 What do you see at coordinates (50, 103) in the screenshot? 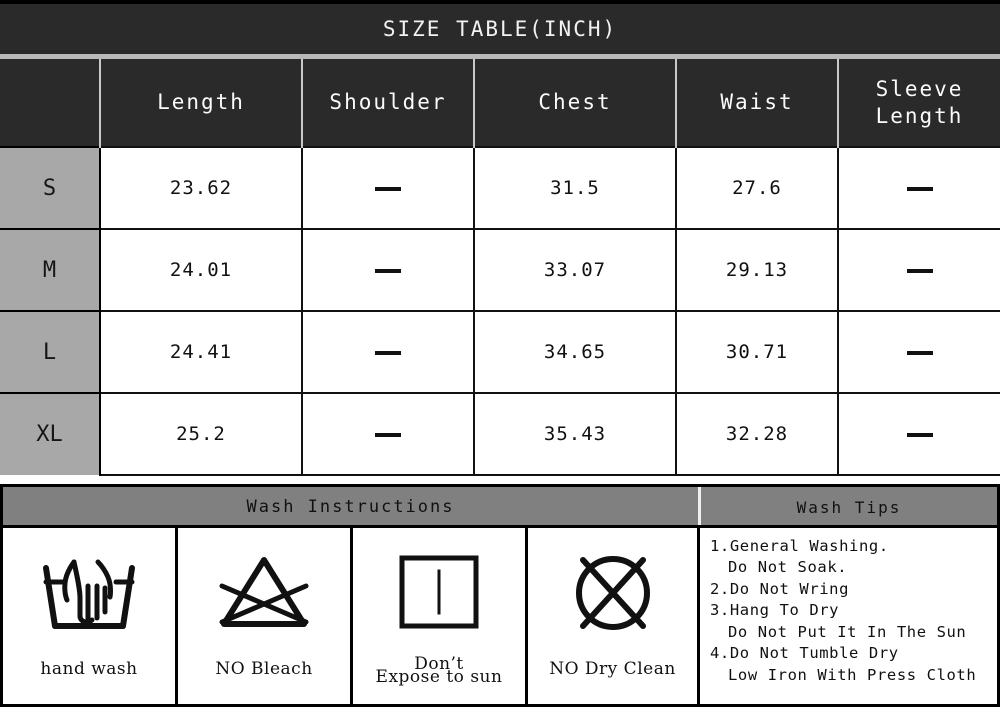
I see `header-corner-cell` at bounding box center [50, 103].